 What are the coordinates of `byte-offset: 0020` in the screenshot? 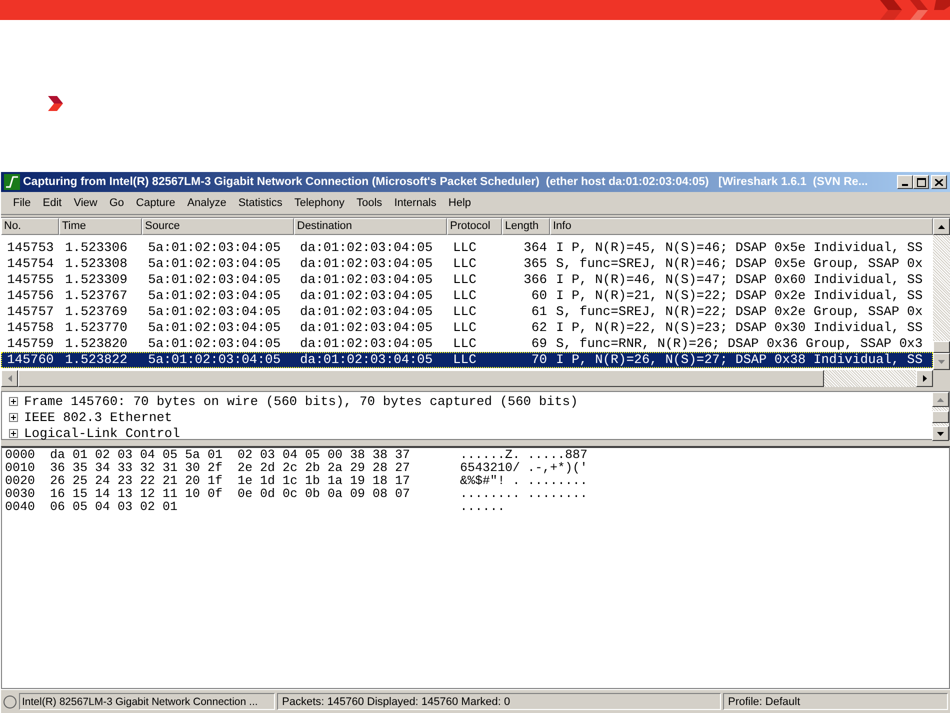 It's located at (20, 481).